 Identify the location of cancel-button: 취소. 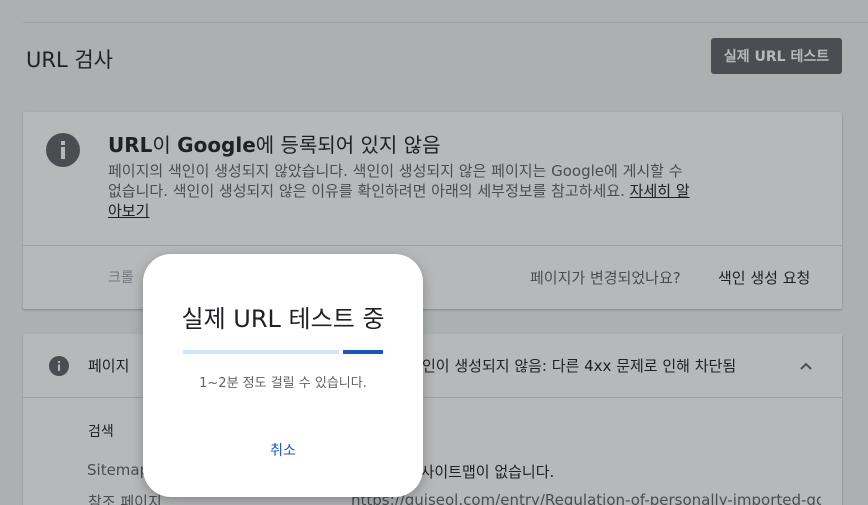
(283, 450).